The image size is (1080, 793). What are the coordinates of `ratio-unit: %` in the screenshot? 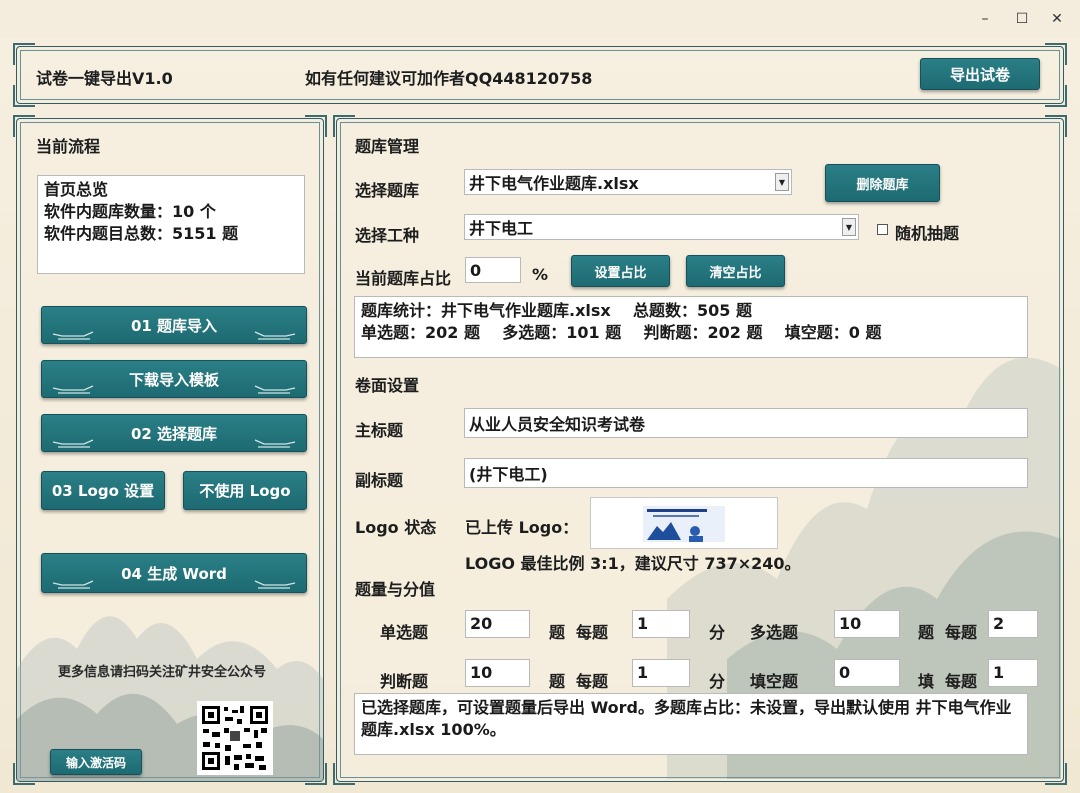 It's located at (540, 274).